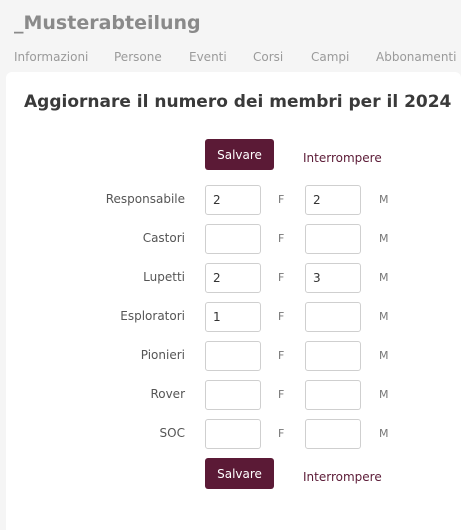 This screenshot has width=461, height=530. Describe the element at coordinates (164, 277) in the screenshot. I see `row-label: Lupetti` at that location.